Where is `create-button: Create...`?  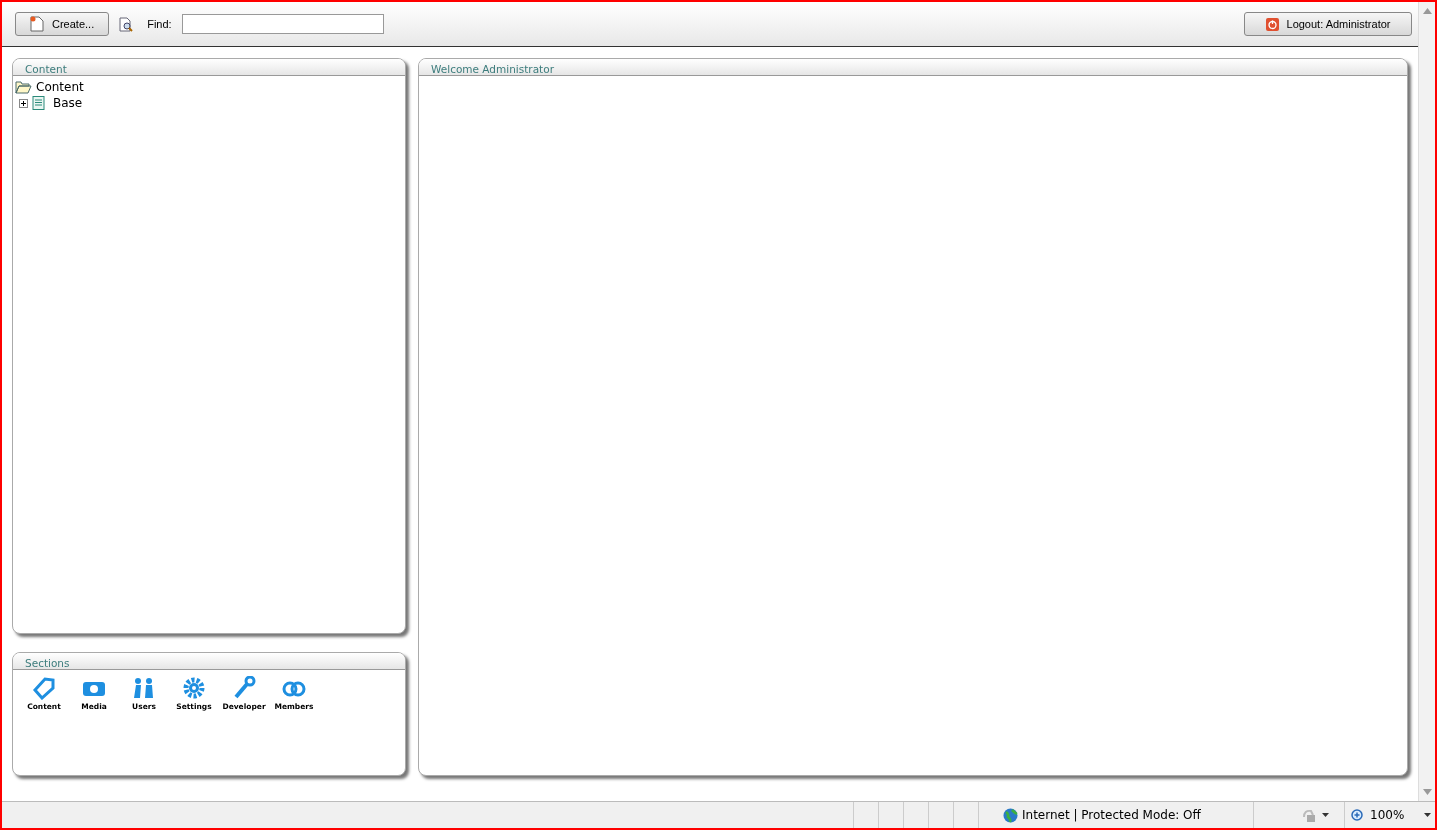
create-button: Create... is located at coordinates (62, 24).